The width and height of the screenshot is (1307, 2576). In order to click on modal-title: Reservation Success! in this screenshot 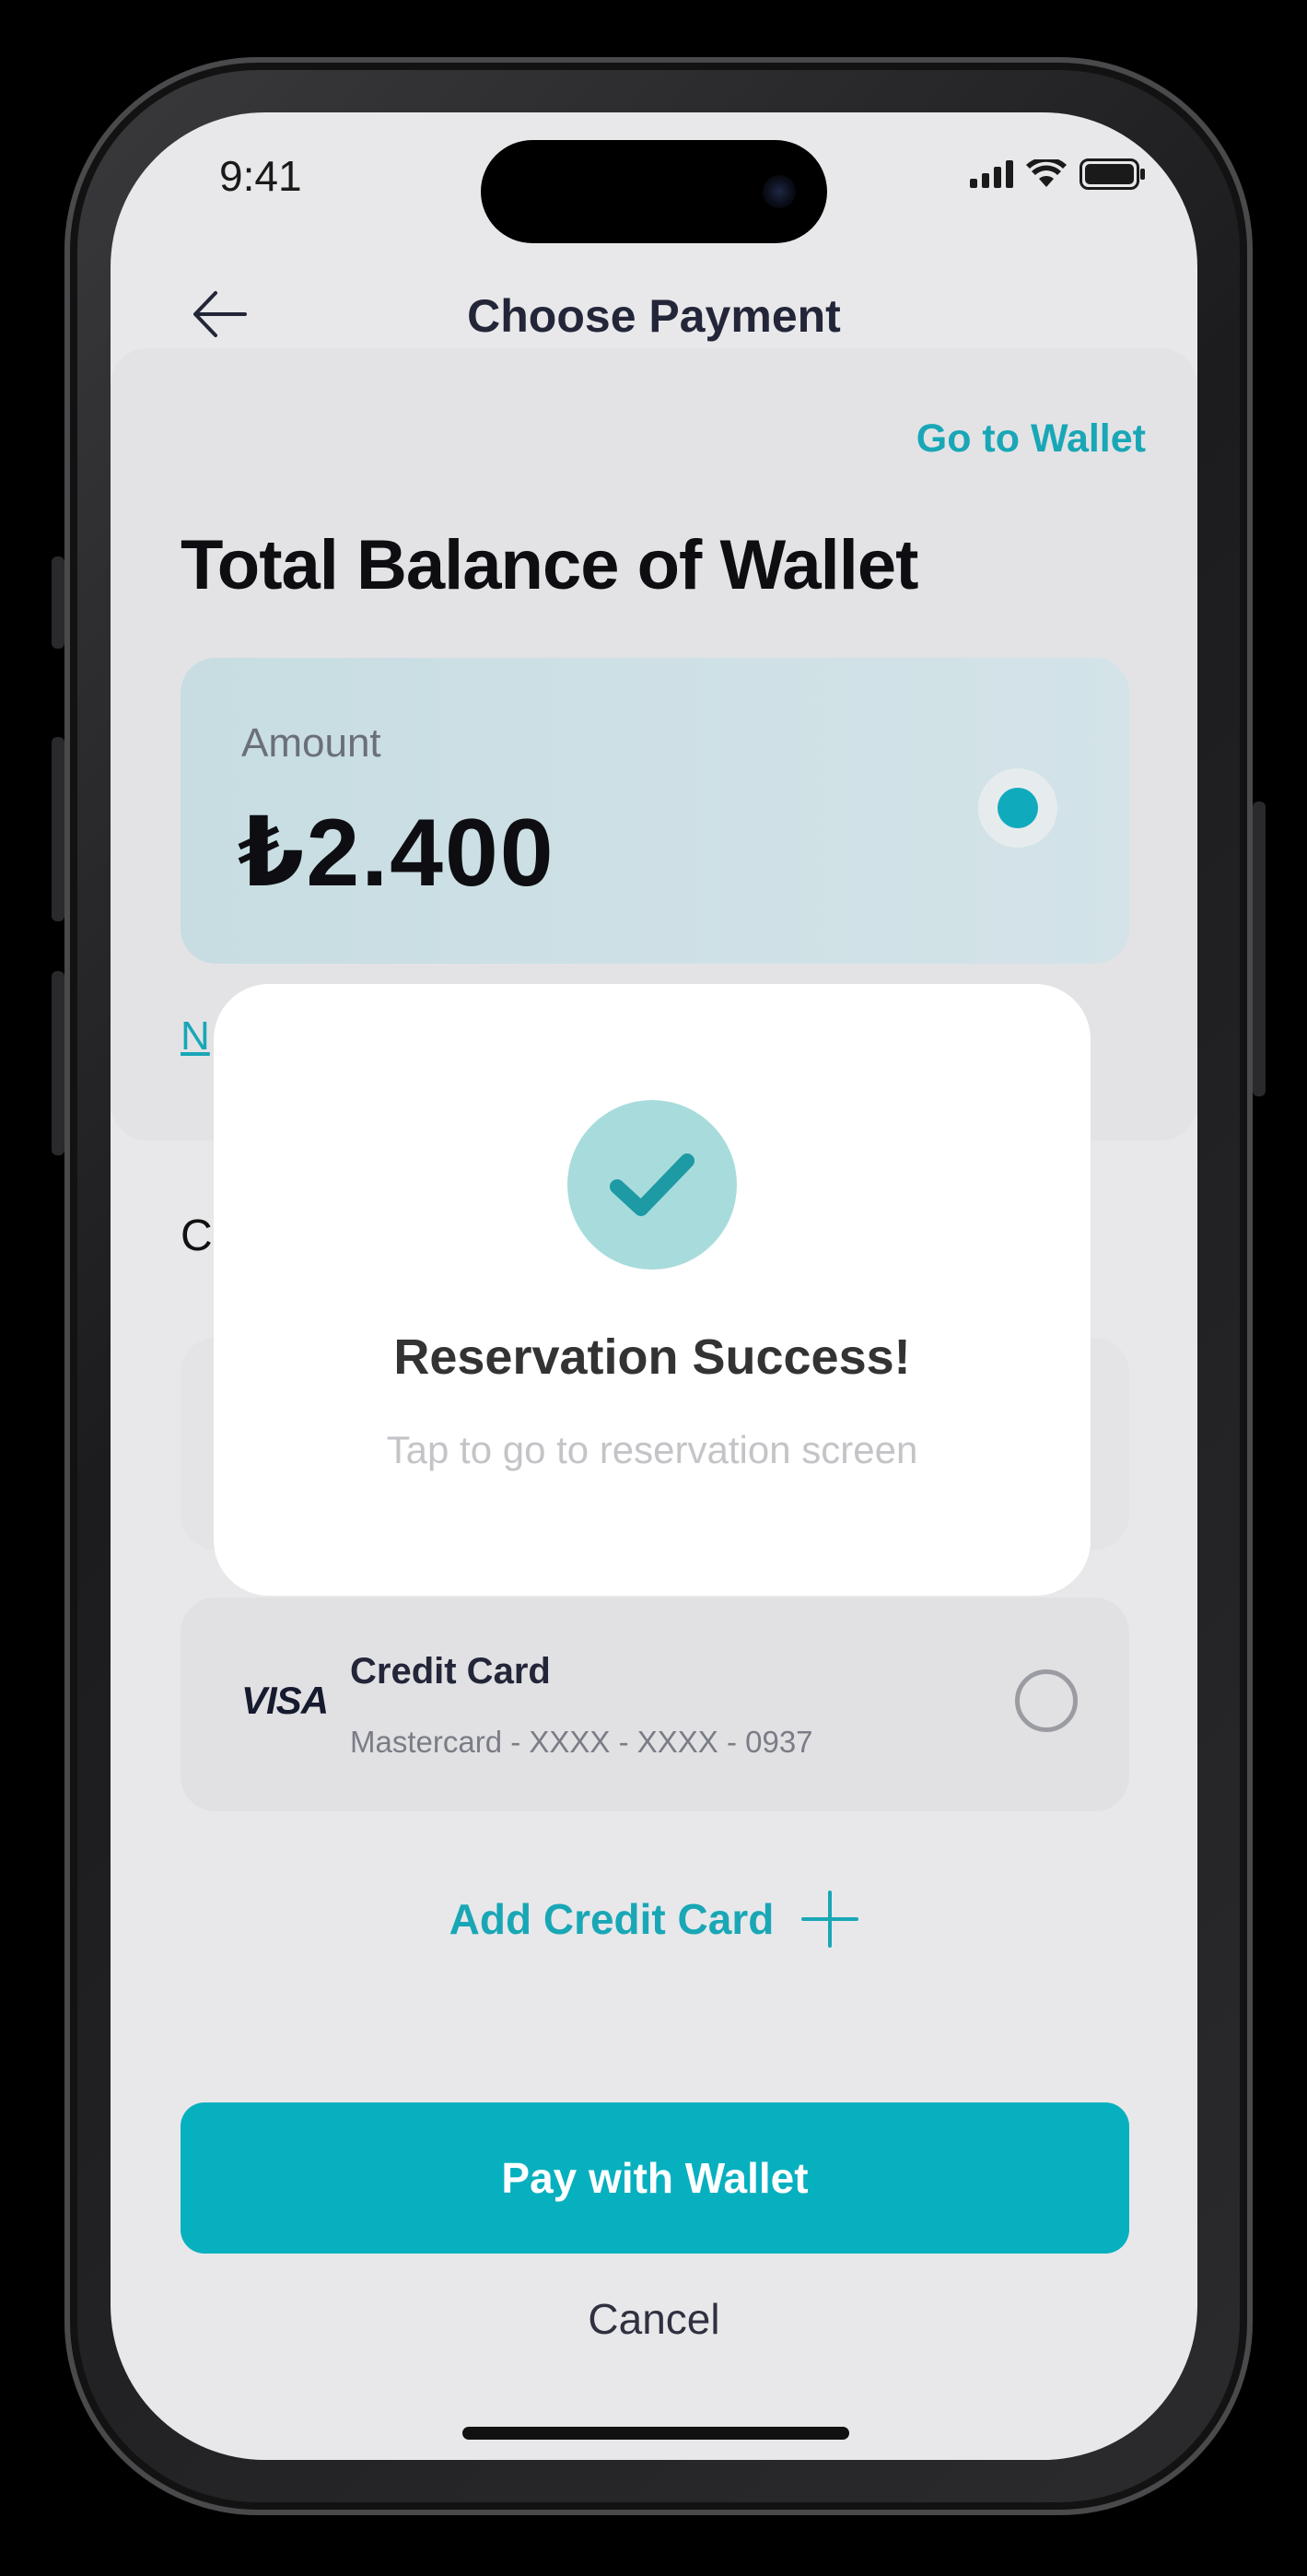, I will do `click(652, 1357)`.